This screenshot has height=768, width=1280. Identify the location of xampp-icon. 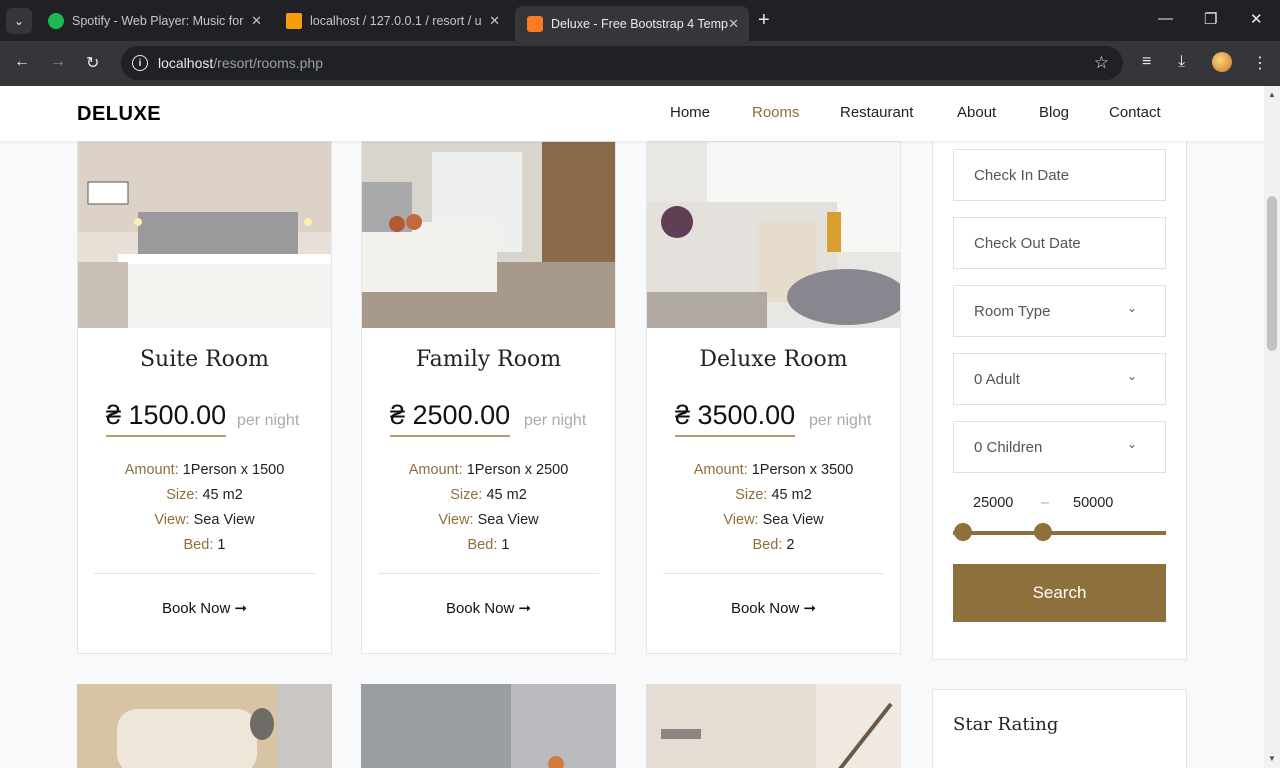
(535, 23).